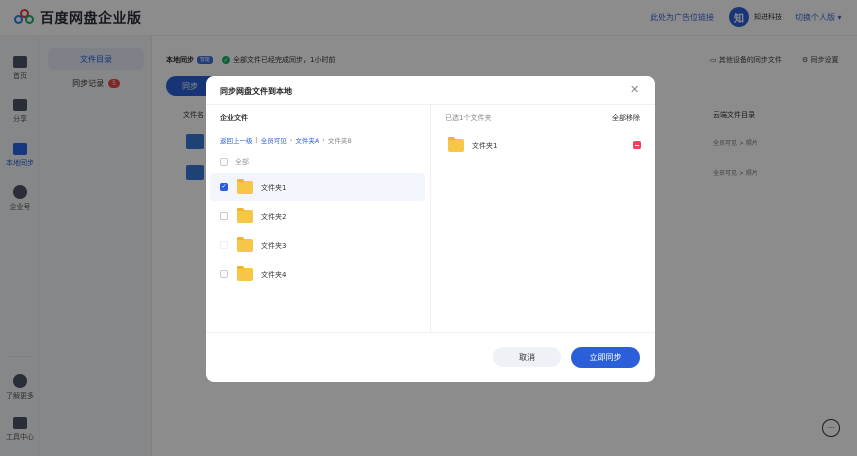 The image size is (857, 456). I want to click on breadcrumb: 返回上一级 | 全员可见 › 文件夹A › 文件夹B, so click(286, 140).